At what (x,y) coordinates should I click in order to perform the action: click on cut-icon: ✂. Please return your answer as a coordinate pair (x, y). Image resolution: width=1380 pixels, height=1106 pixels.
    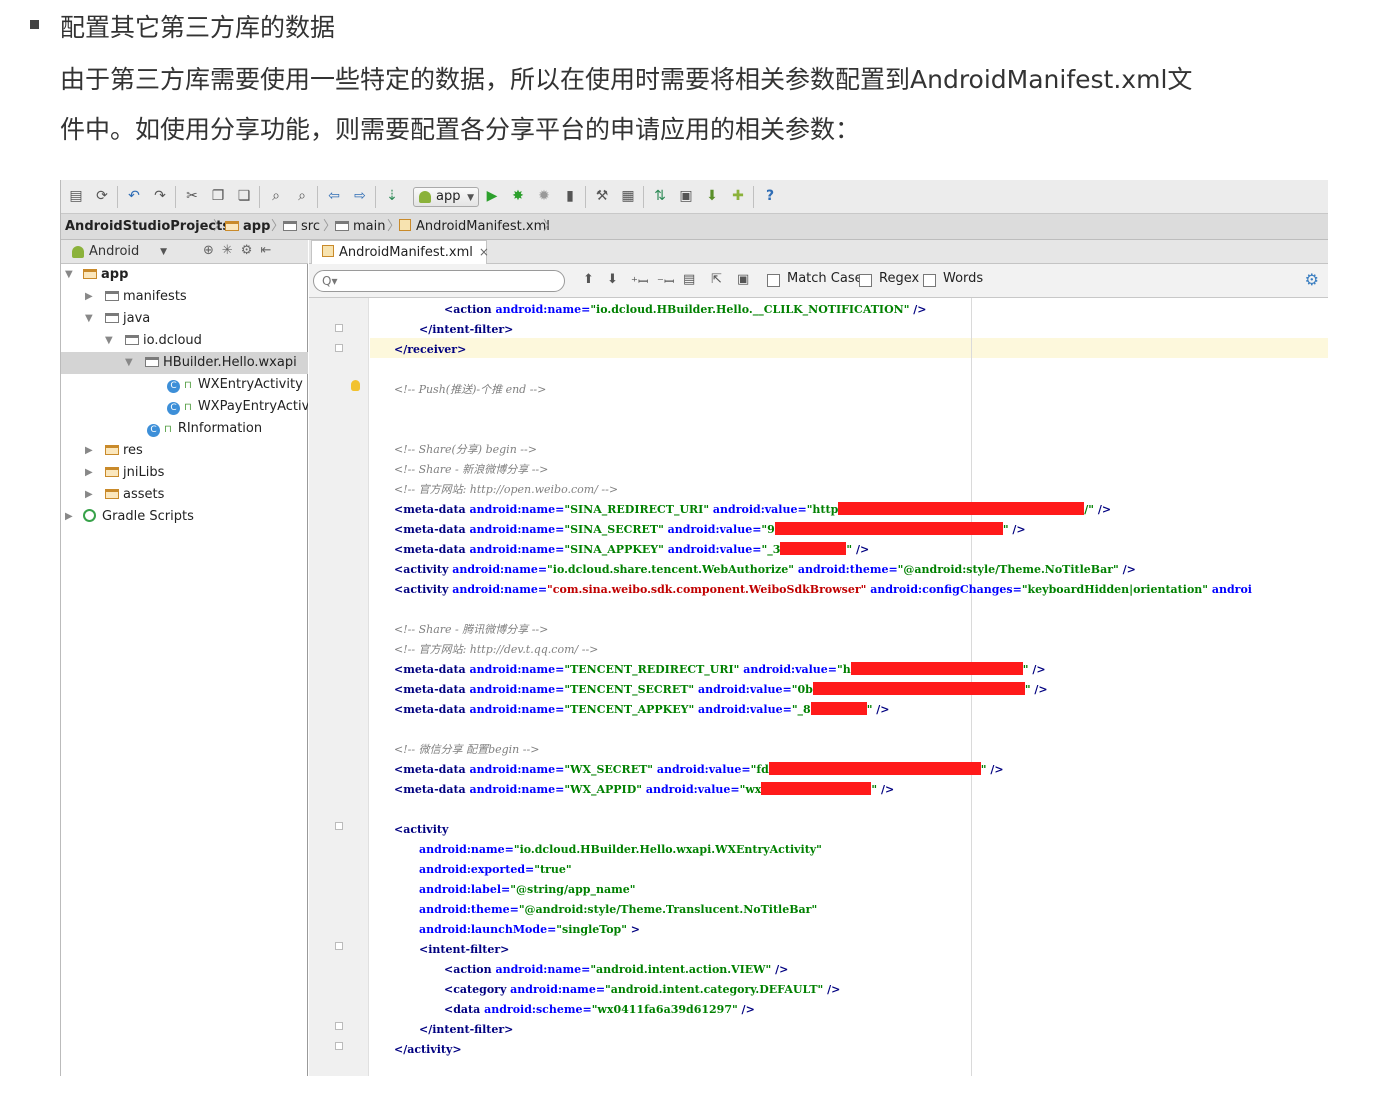
    Looking at the image, I should click on (192, 196).